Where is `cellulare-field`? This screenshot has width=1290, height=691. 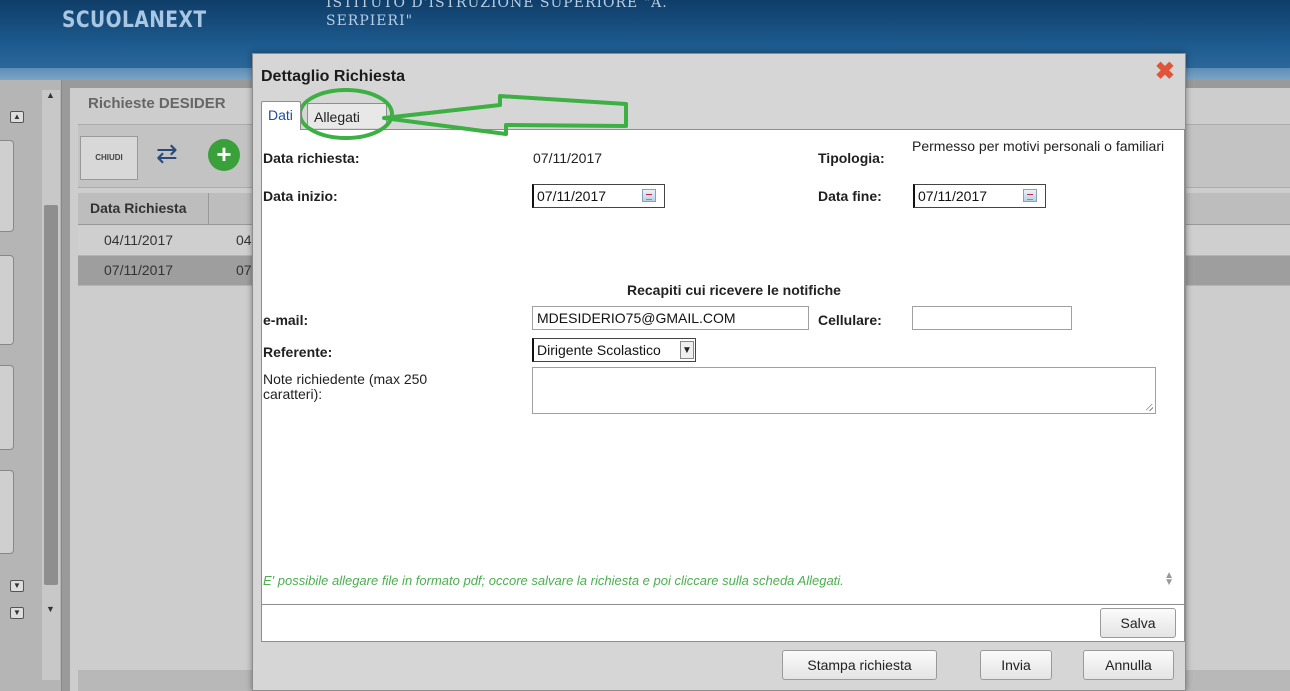
cellulare-field is located at coordinates (992, 318).